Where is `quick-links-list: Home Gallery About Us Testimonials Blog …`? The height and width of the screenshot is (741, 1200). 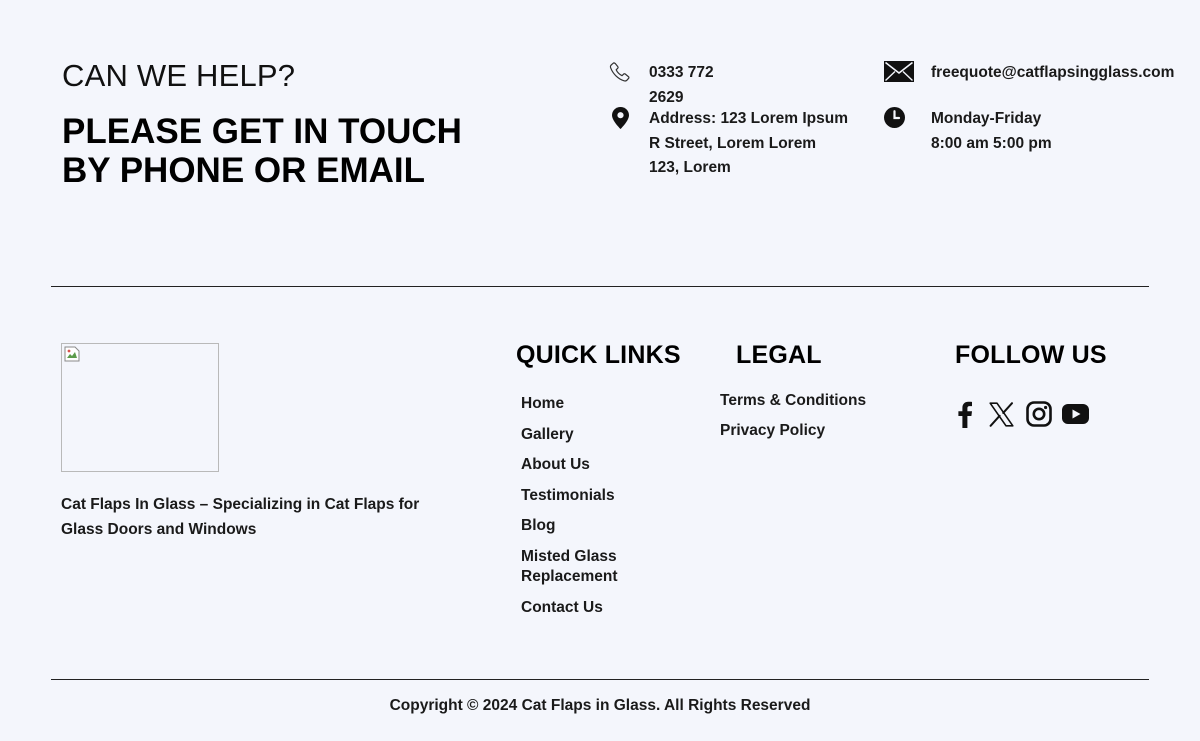 quick-links-list: Home Gallery About Us Testimonials Blog … is located at coordinates (586, 511).